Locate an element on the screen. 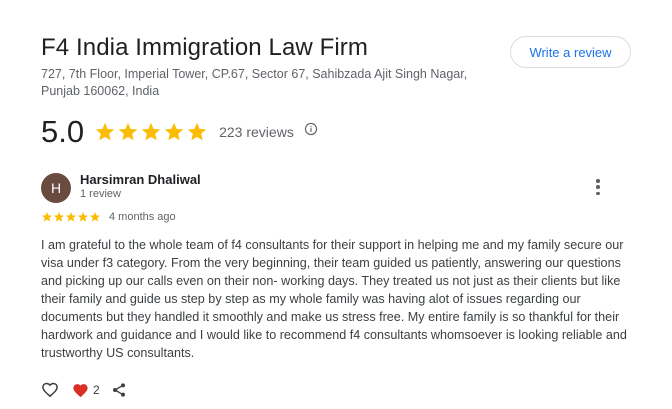 The width and height of the screenshot is (672, 409). review-rating-row: 4 months ago is located at coordinates (108, 217).